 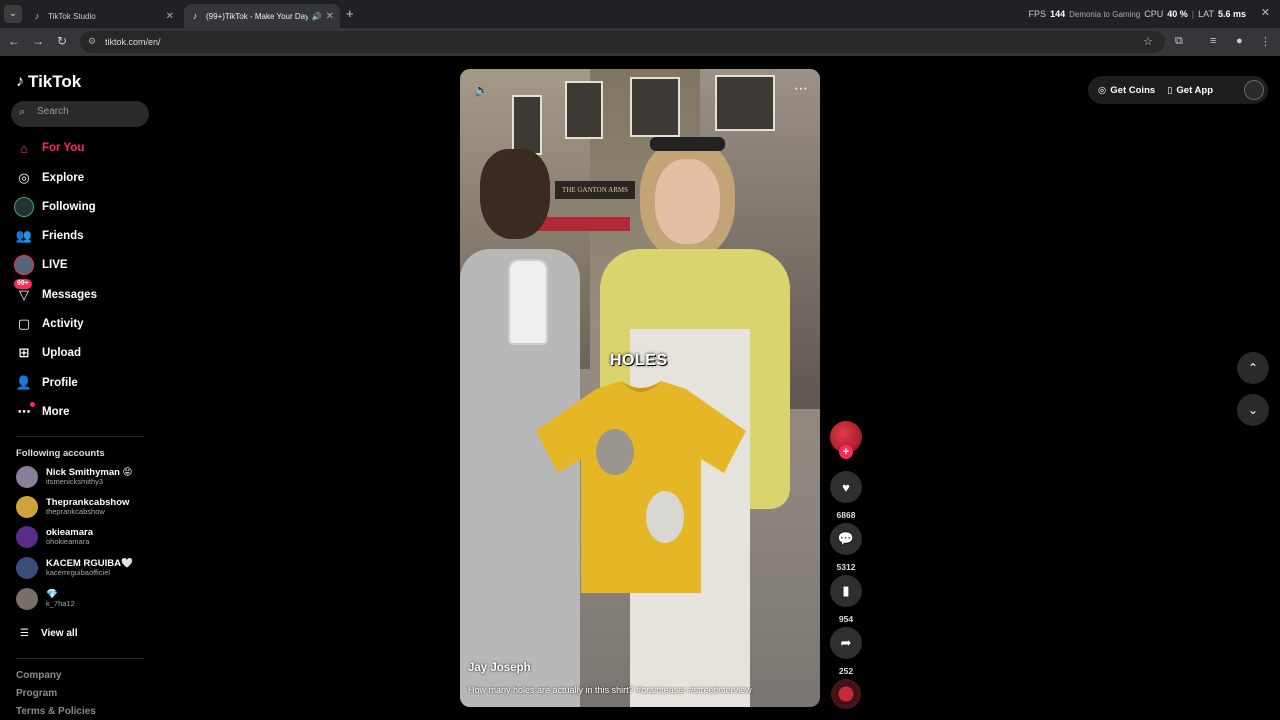 I want to click on nav-label: LIVE, so click(x=55, y=265).